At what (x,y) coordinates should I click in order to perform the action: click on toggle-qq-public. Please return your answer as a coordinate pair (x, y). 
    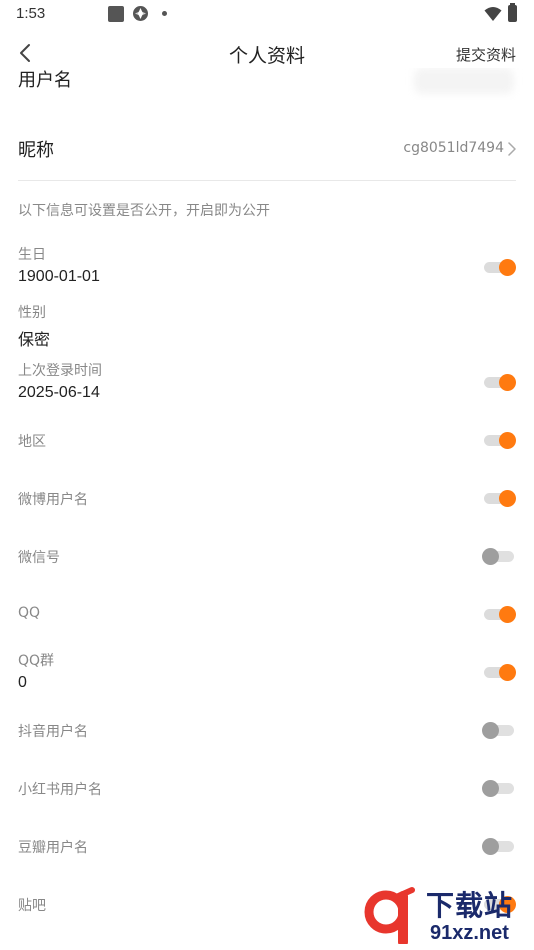
    Looking at the image, I should click on (499, 614).